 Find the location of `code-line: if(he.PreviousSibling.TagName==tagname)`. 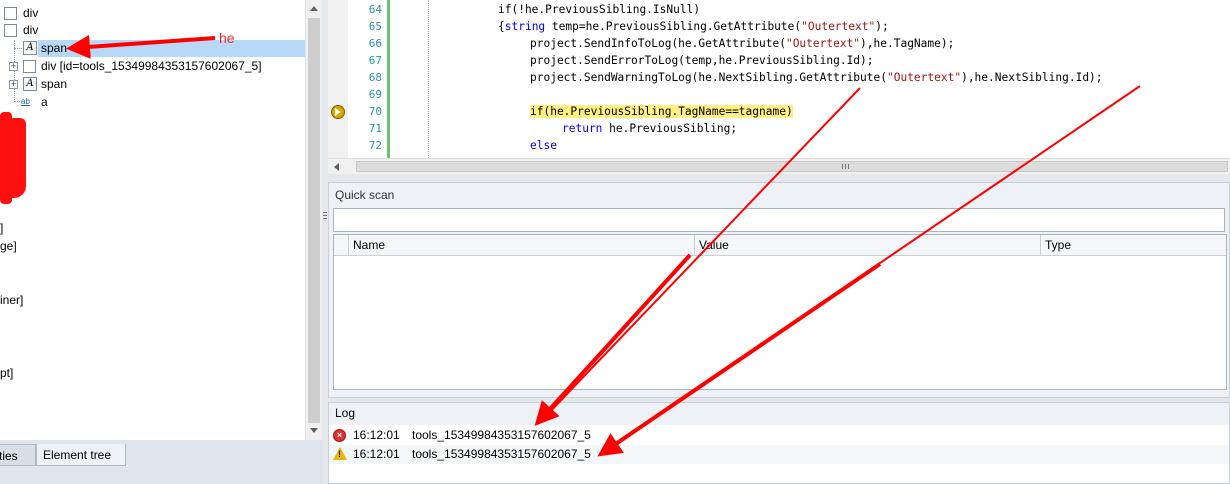

code-line: if(he.PreviousSibling.TagName==tagname) is located at coordinates (661, 111).